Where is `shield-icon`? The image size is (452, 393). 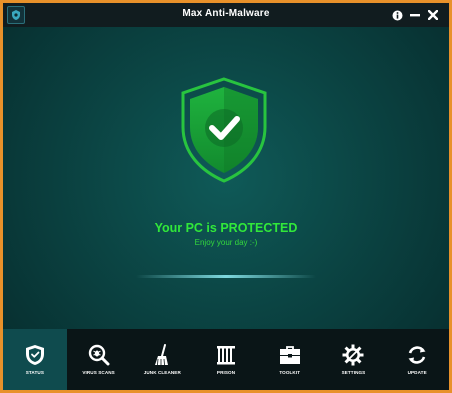
shield-icon is located at coordinates (34, 355).